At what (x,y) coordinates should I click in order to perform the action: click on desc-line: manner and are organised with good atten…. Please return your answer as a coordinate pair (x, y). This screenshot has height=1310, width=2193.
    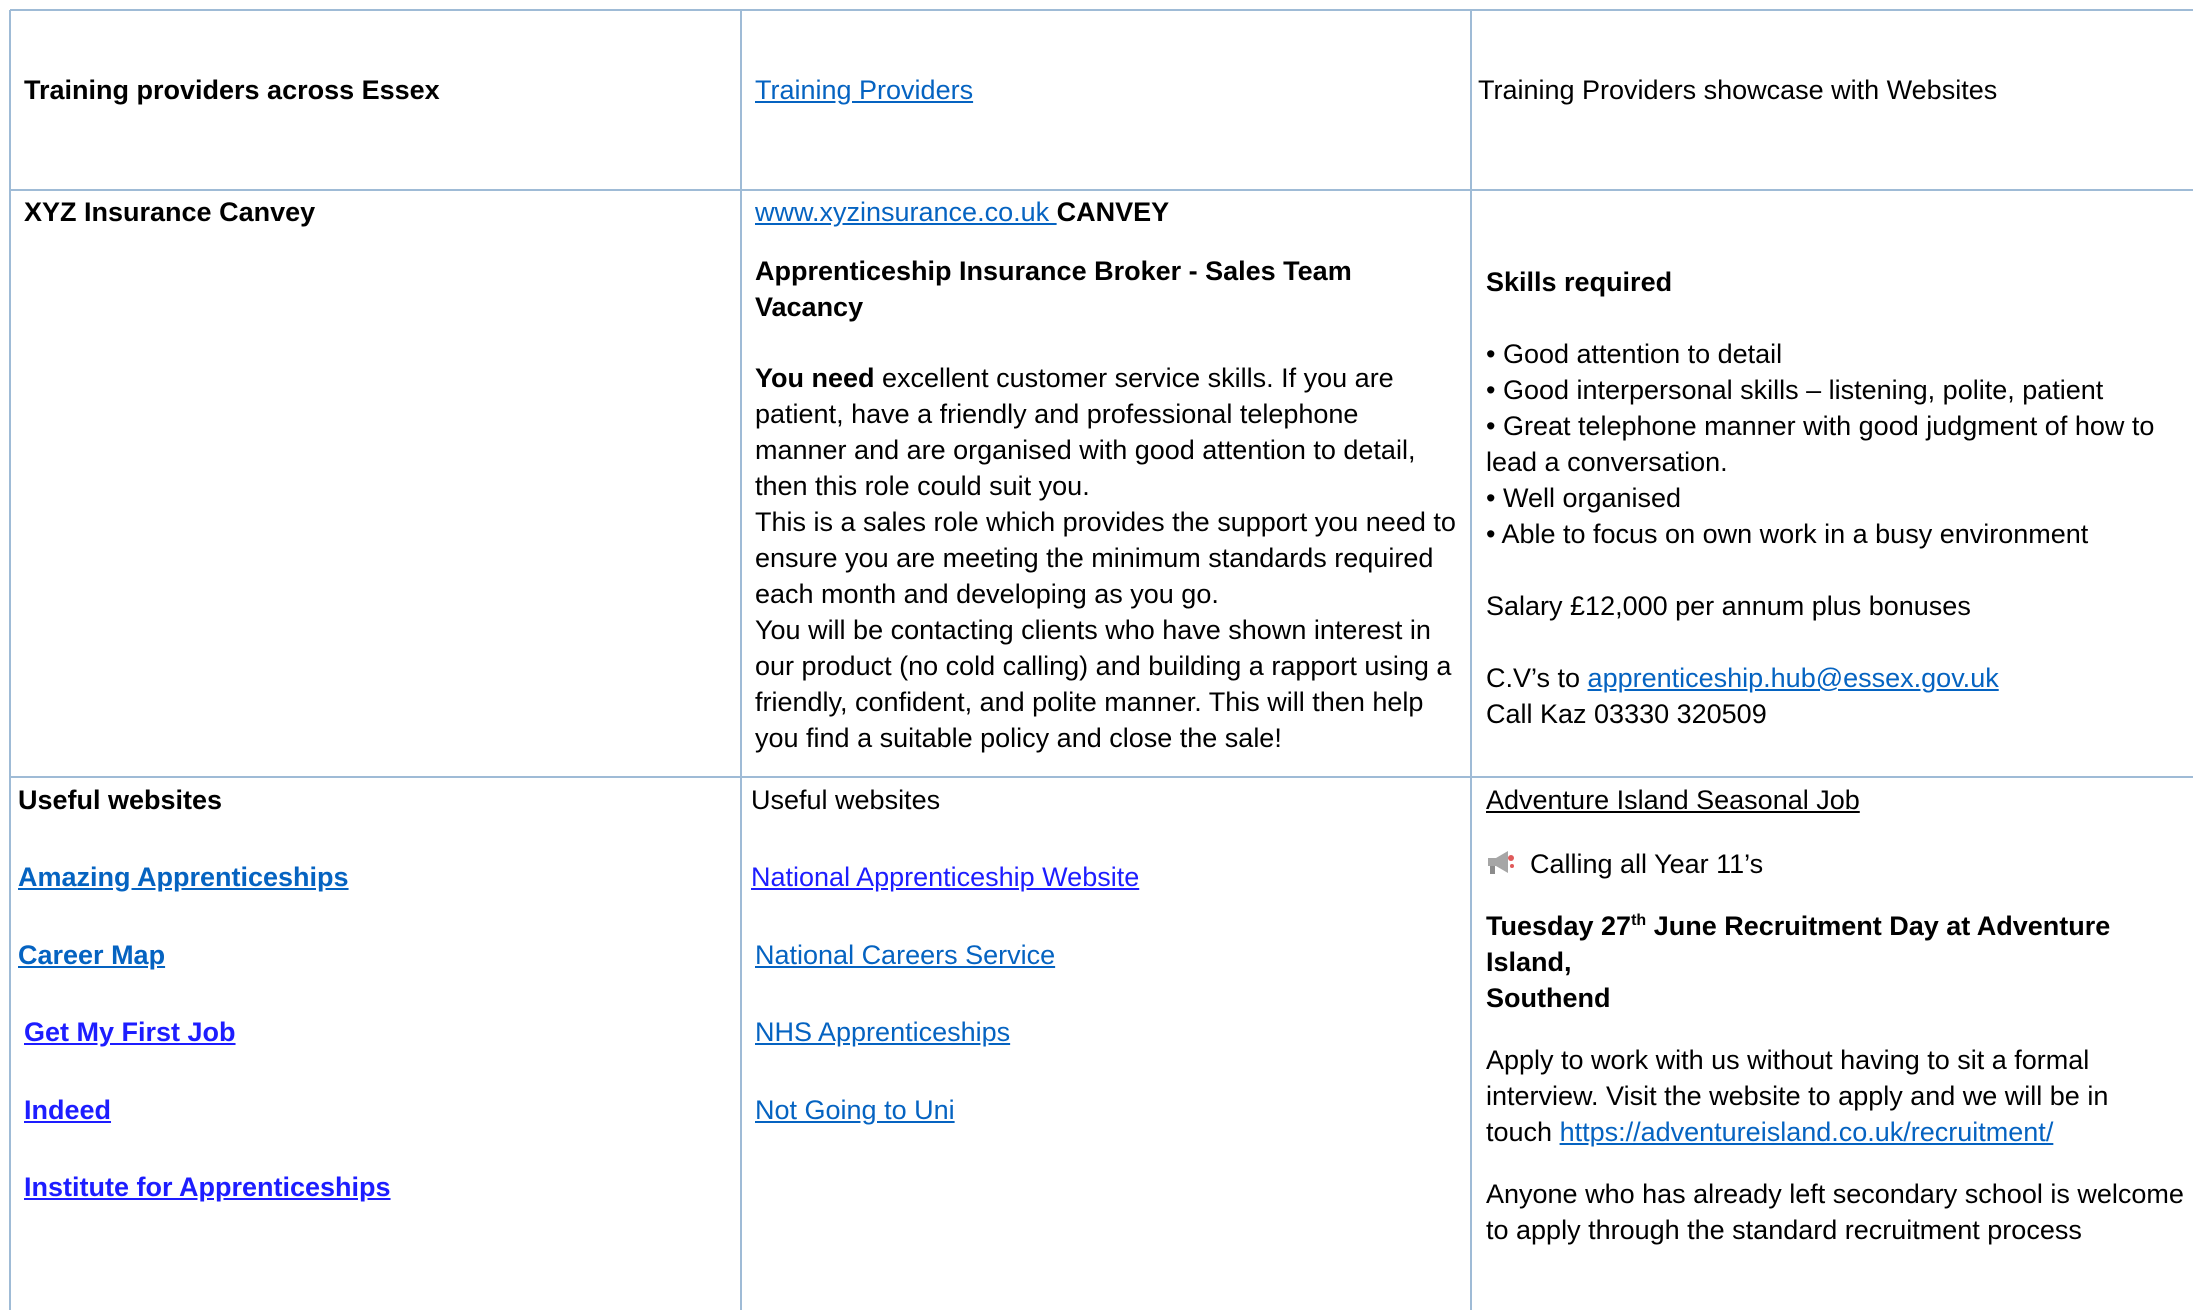
    Looking at the image, I should click on (1085, 450).